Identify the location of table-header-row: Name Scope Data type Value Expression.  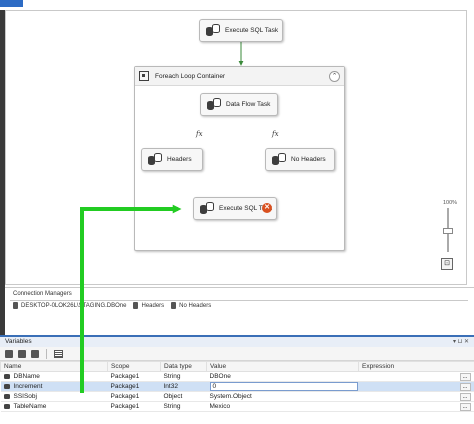
(237, 366).